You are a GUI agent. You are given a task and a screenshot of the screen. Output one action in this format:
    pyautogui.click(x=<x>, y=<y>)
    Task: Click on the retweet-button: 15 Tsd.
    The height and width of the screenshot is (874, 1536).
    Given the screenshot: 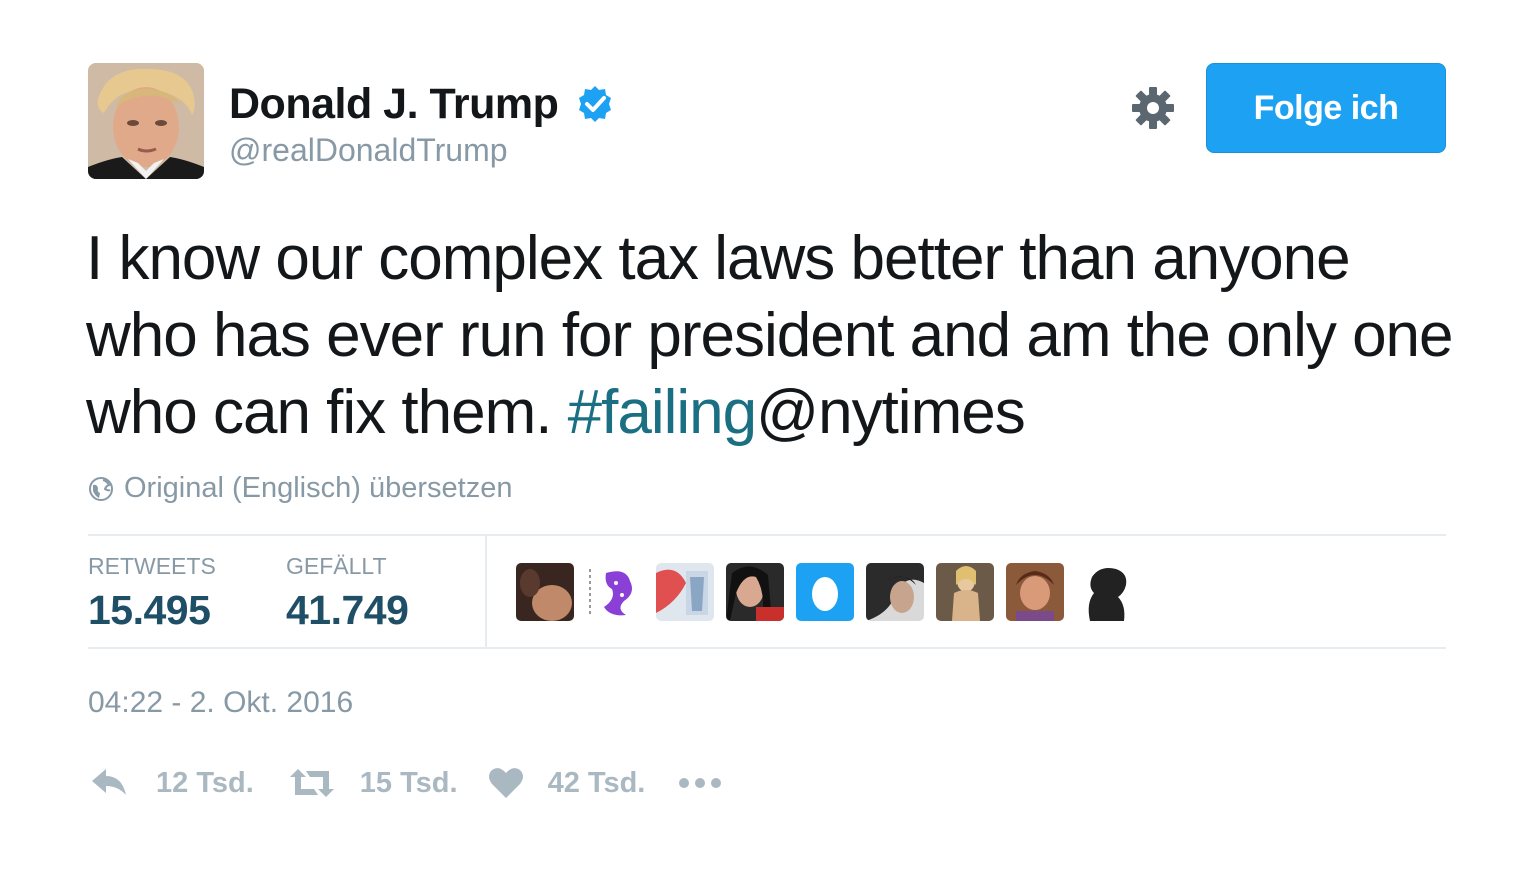 What is the action you would take?
    pyautogui.click(x=373, y=783)
    